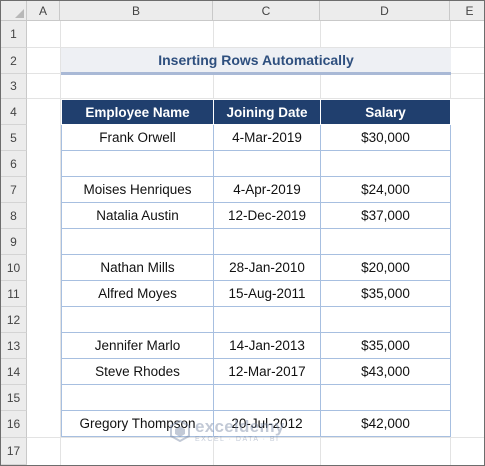 This screenshot has height=466, width=485. Describe the element at coordinates (256, 61) in the screenshot. I see `sheet-title: Inserting Rows Automatically` at that location.